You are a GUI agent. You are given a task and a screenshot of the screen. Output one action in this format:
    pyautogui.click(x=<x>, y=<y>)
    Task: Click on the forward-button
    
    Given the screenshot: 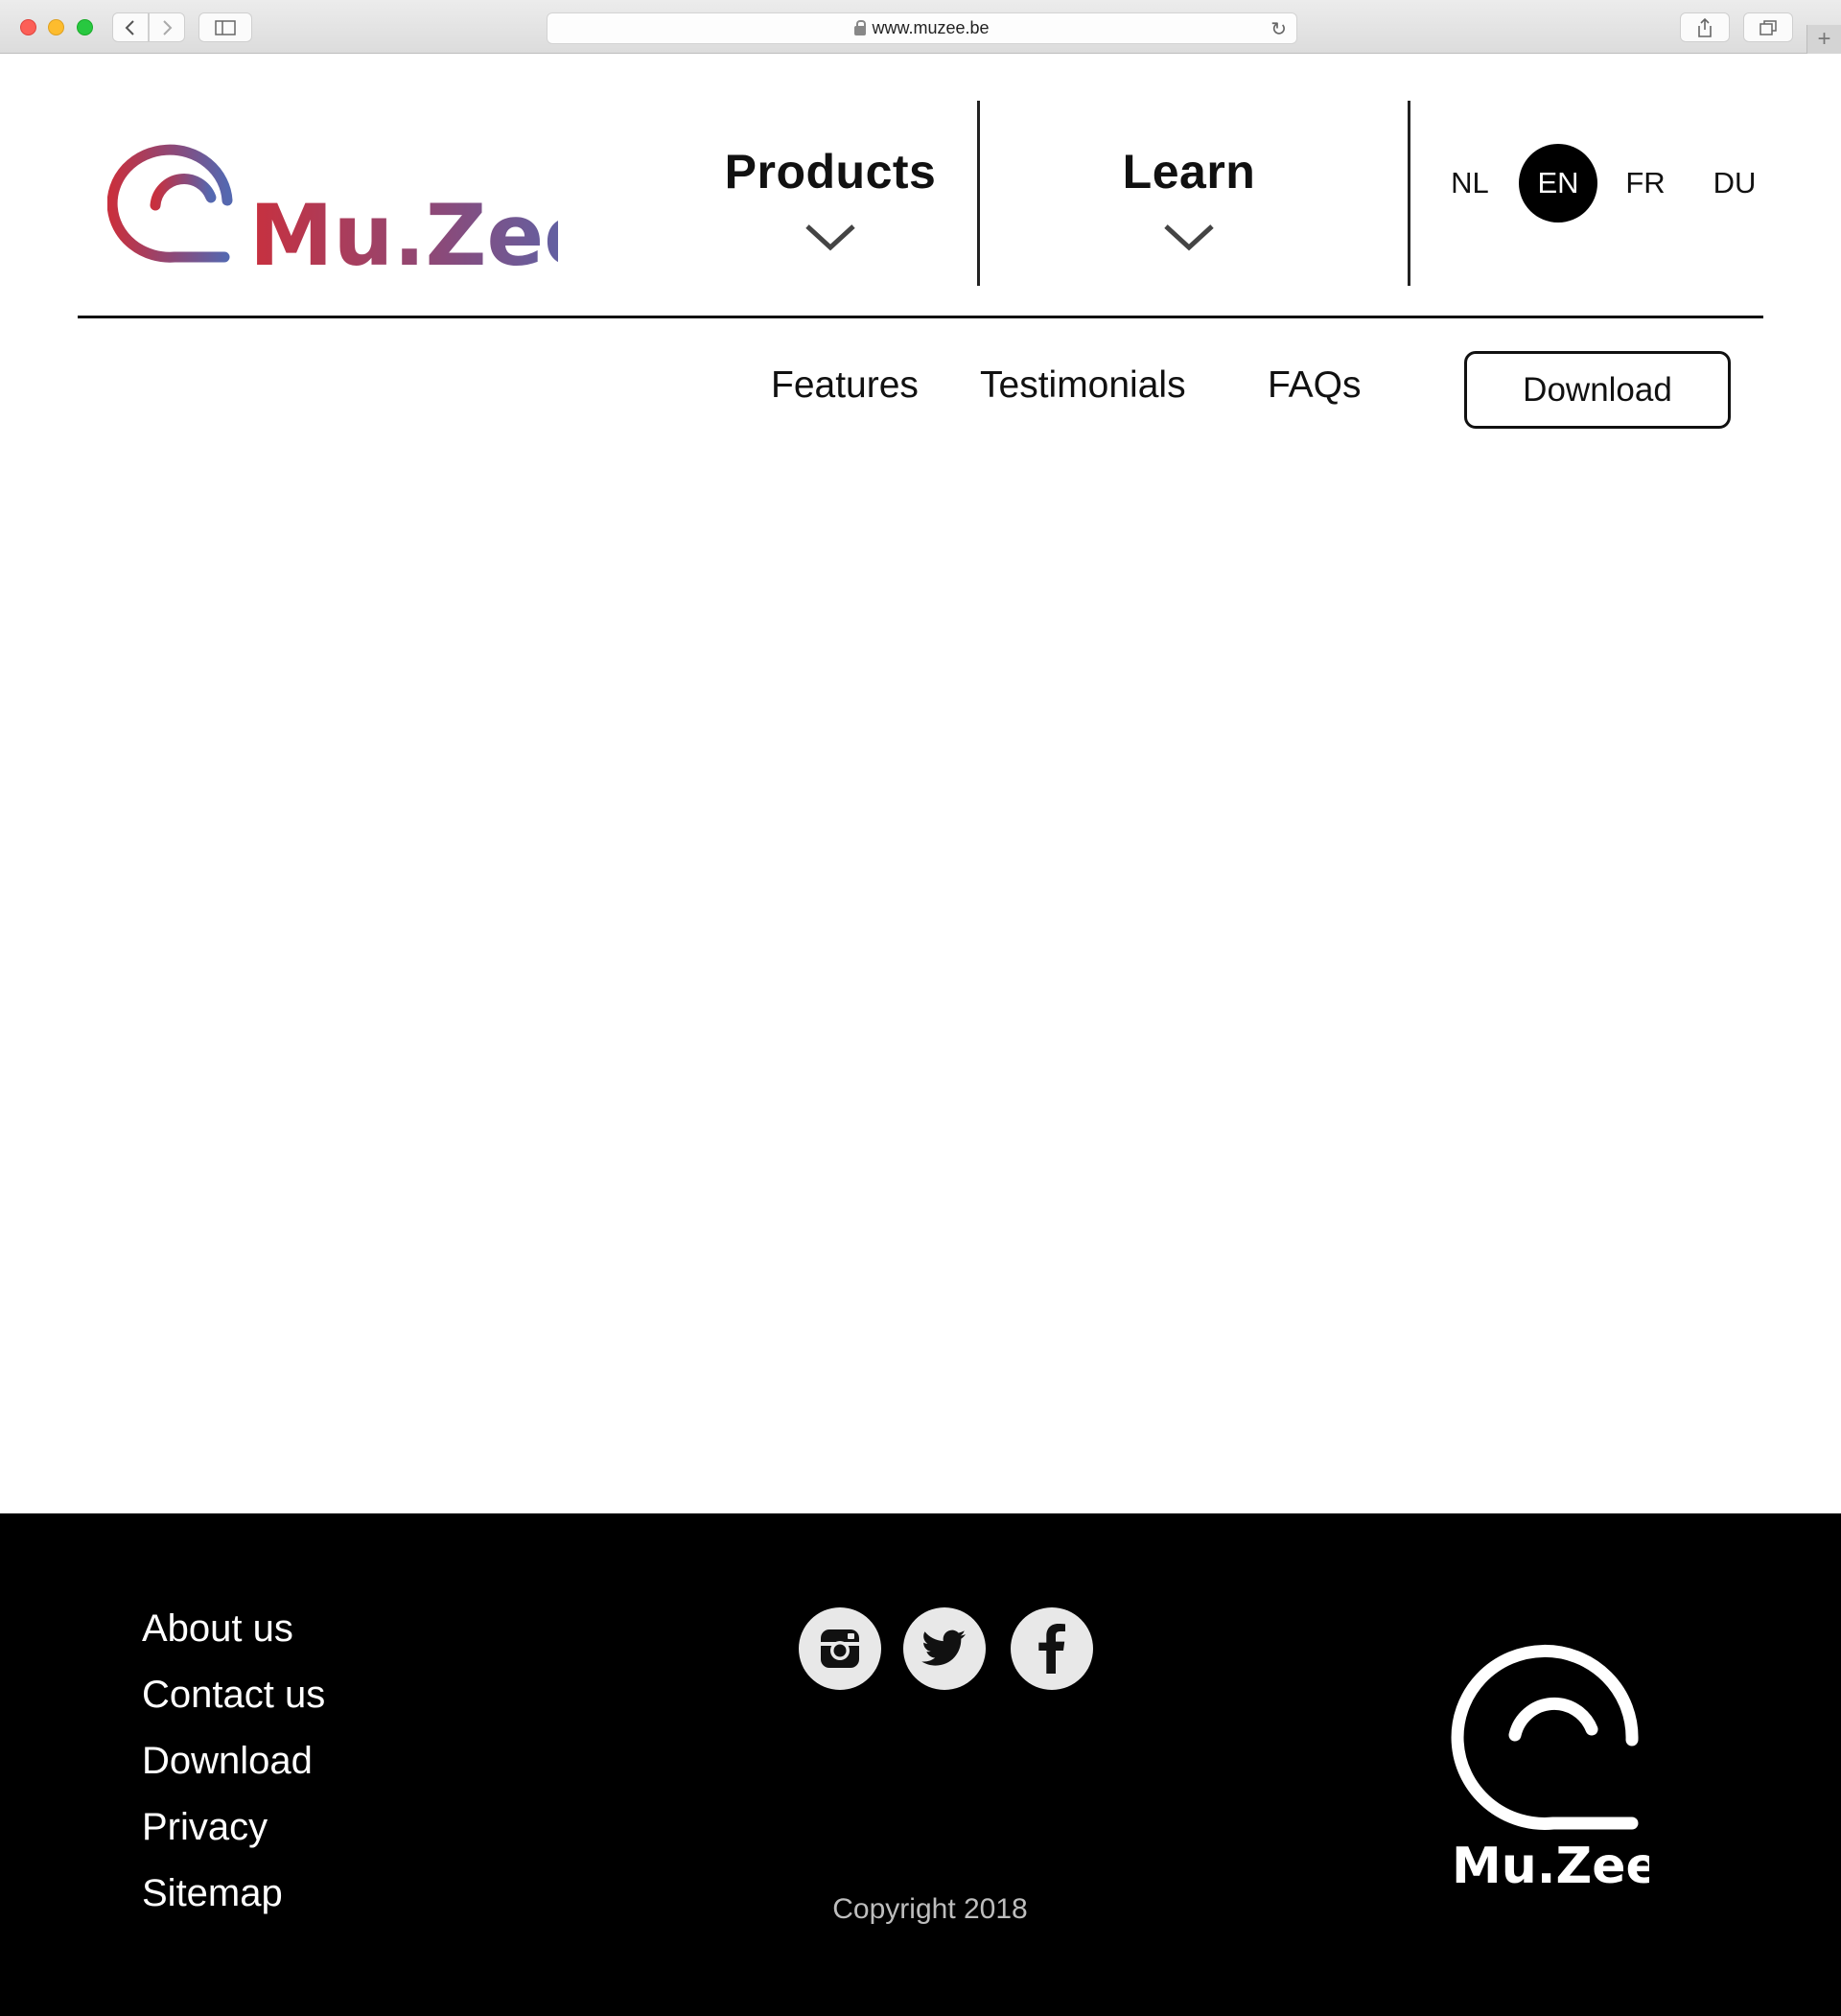 What is the action you would take?
    pyautogui.click(x=167, y=27)
    